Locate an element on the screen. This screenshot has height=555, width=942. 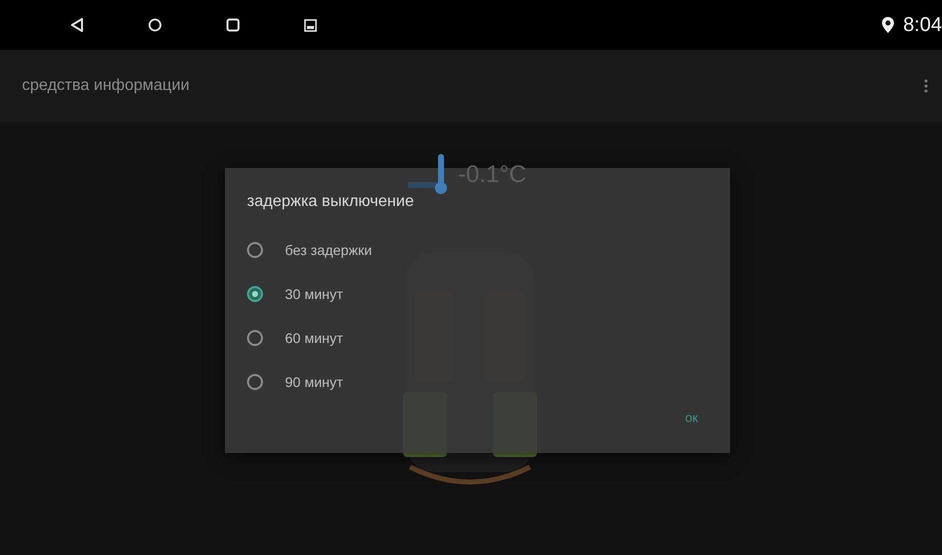
radio-option: без задержки is located at coordinates (309, 250).